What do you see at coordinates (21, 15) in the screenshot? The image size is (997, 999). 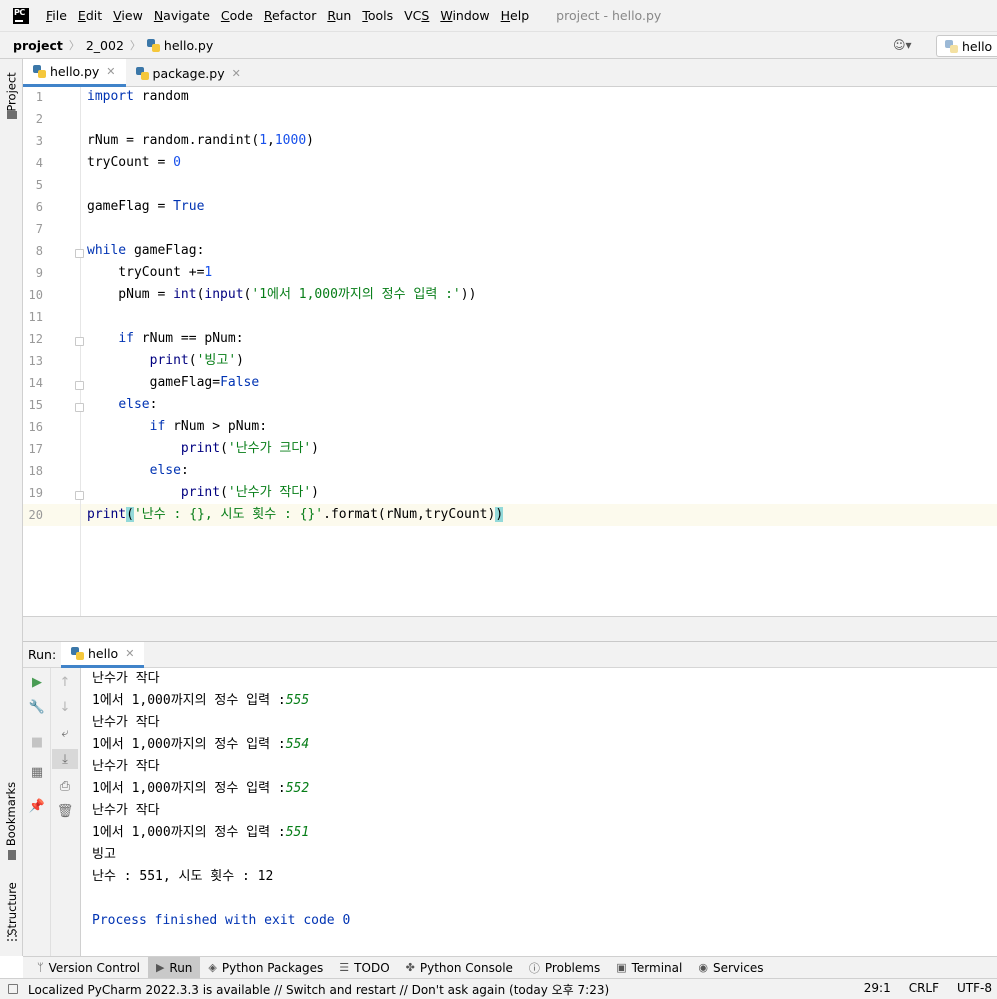 I see `pycharm-logo-icon: PC` at bounding box center [21, 15].